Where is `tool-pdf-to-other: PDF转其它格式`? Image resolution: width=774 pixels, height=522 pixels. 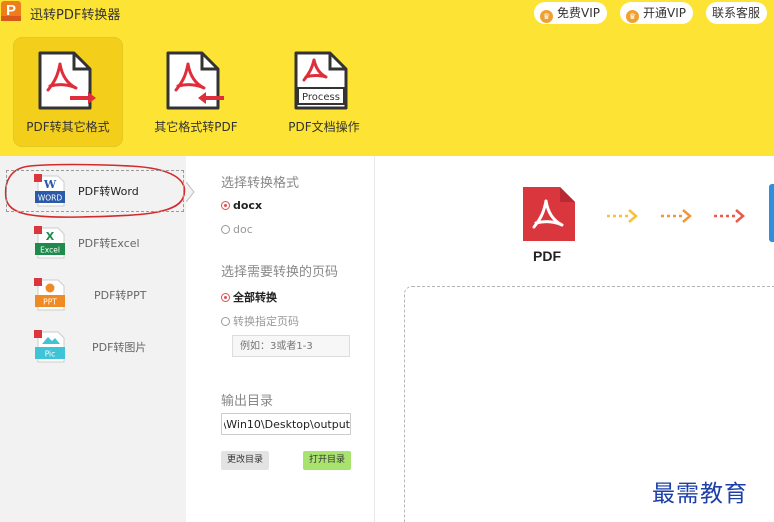 tool-pdf-to-other: PDF转其它格式 is located at coordinates (68, 92).